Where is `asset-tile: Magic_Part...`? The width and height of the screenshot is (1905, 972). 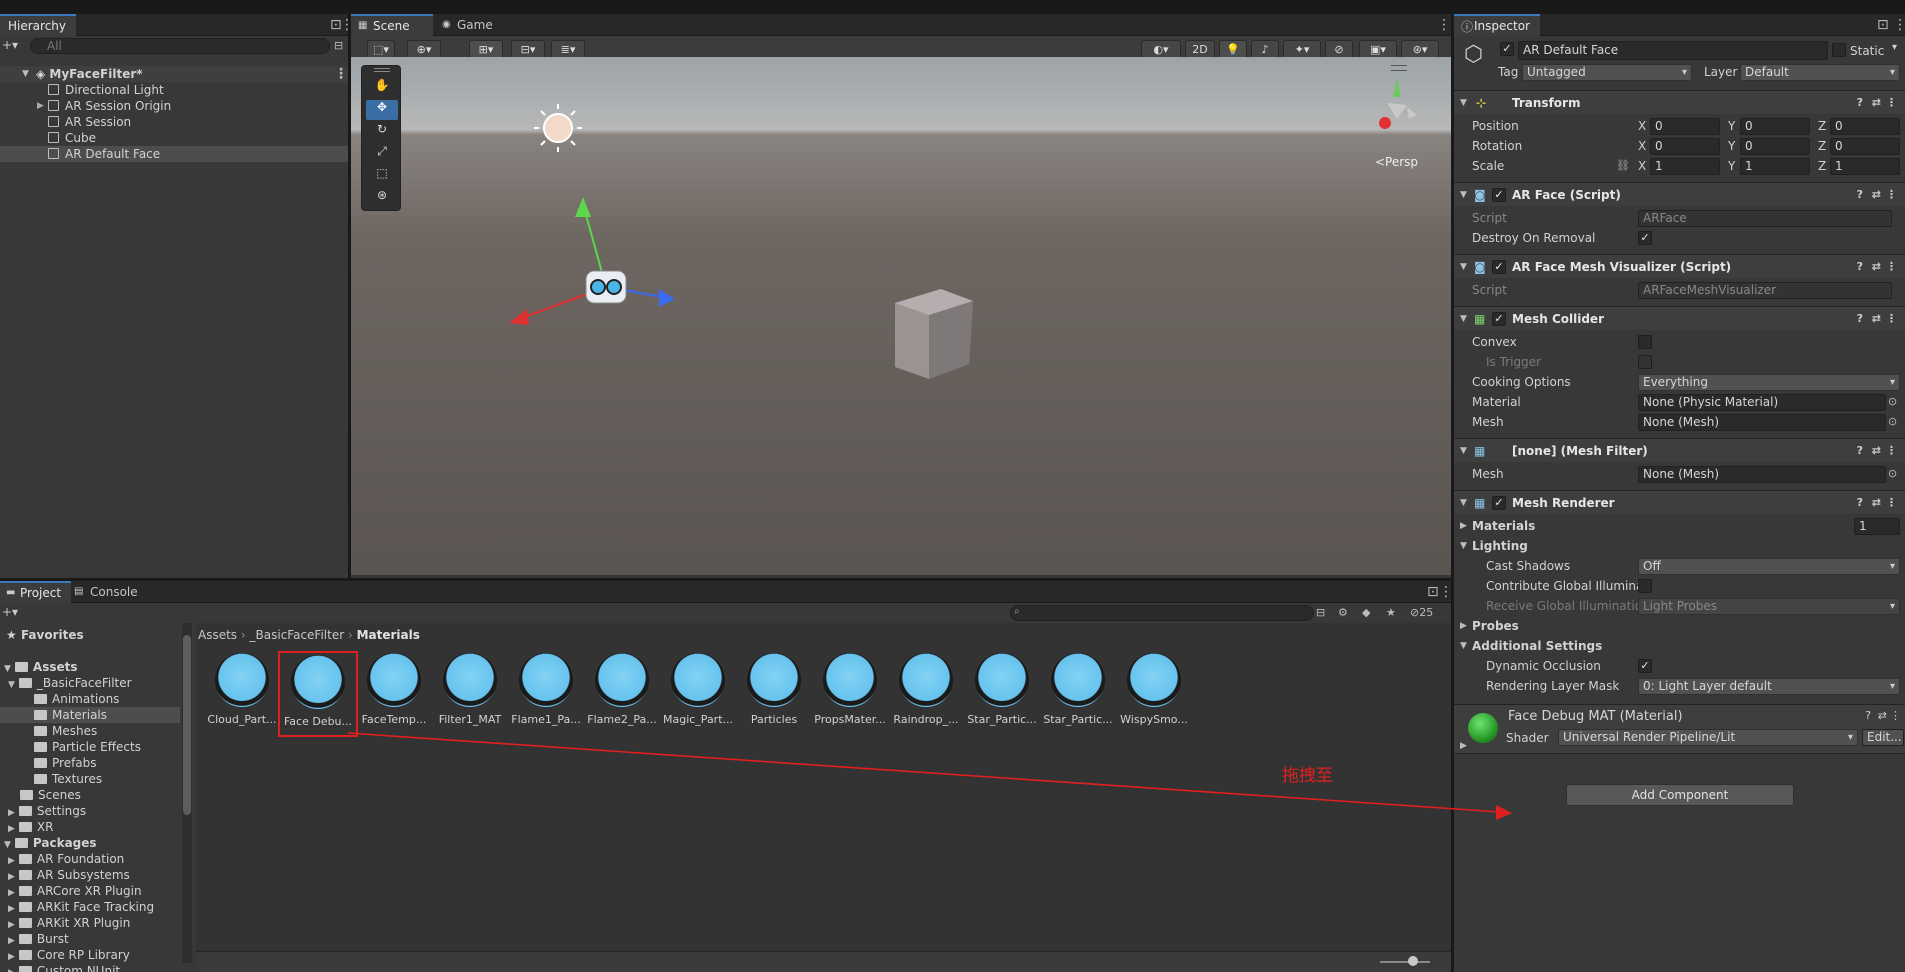
asset-tile: Magic_Part... is located at coordinates (698, 689).